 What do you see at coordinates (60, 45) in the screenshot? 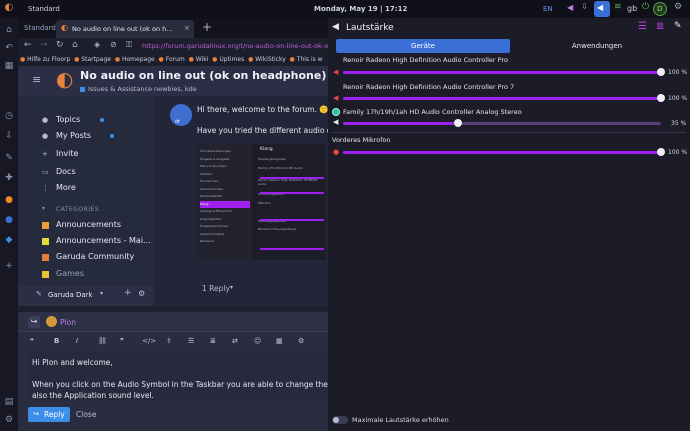
I see `reload-icon: ↻` at bounding box center [60, 45].